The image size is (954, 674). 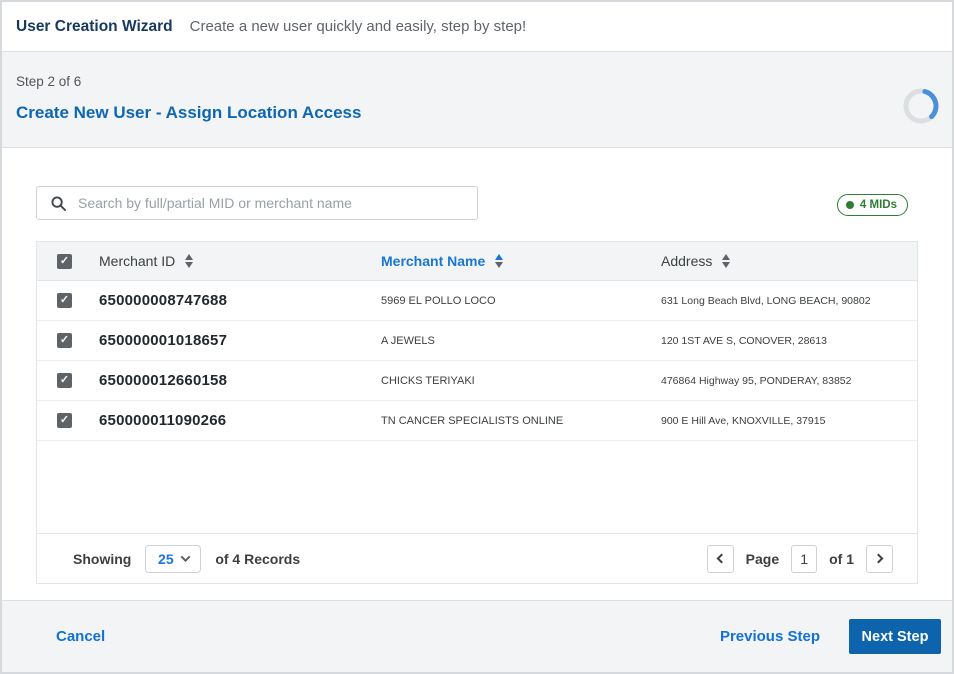 What do you see at coordinates (762, 558) in the screenshot?
I see `page-label: Page` at bounding box center [762, 558].